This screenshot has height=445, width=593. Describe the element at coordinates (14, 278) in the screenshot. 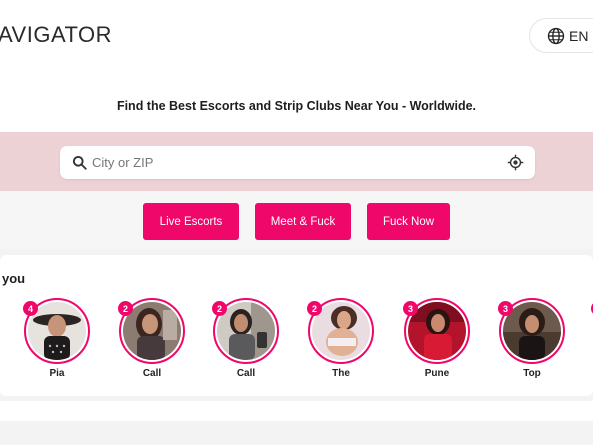

I see `section-title: you` at that location.